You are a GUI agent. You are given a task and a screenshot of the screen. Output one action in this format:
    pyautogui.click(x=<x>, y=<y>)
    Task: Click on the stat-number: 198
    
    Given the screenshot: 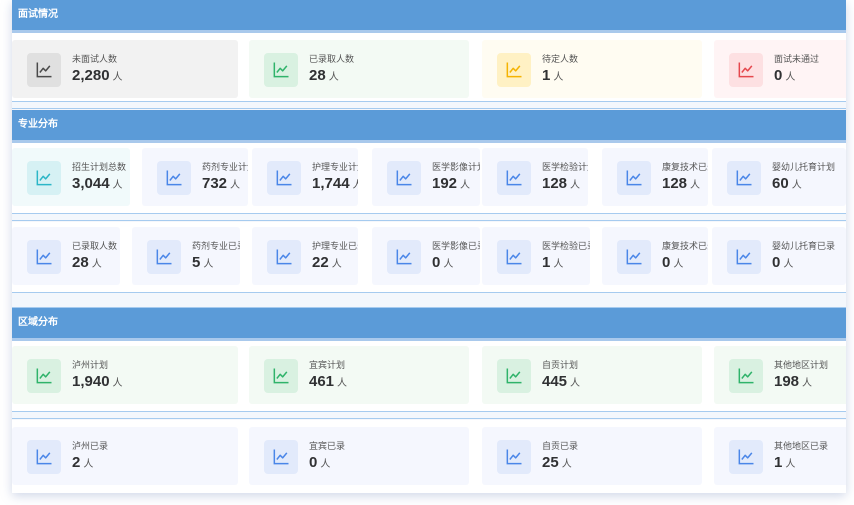 What is the action you would take?
    pyautogui.click(x=787, y=381)
    